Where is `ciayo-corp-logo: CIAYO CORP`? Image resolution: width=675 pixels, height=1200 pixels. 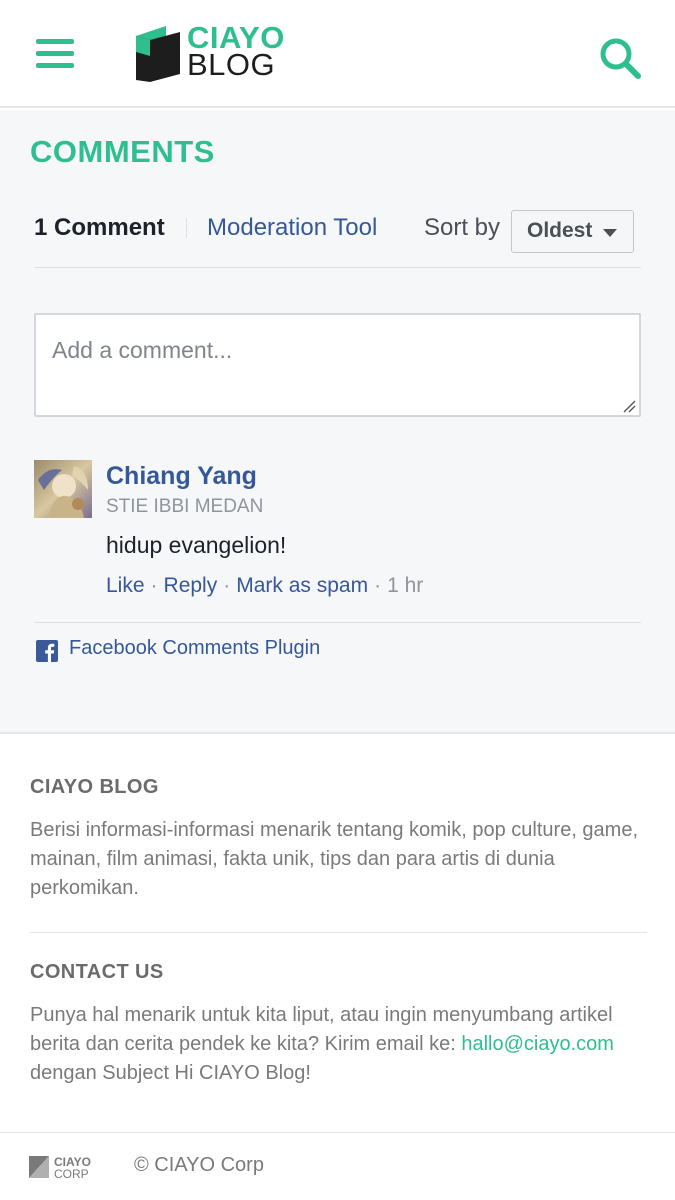
ciayo-corp-logo: CIAYO CORP is located at coordinates (67, 1167).